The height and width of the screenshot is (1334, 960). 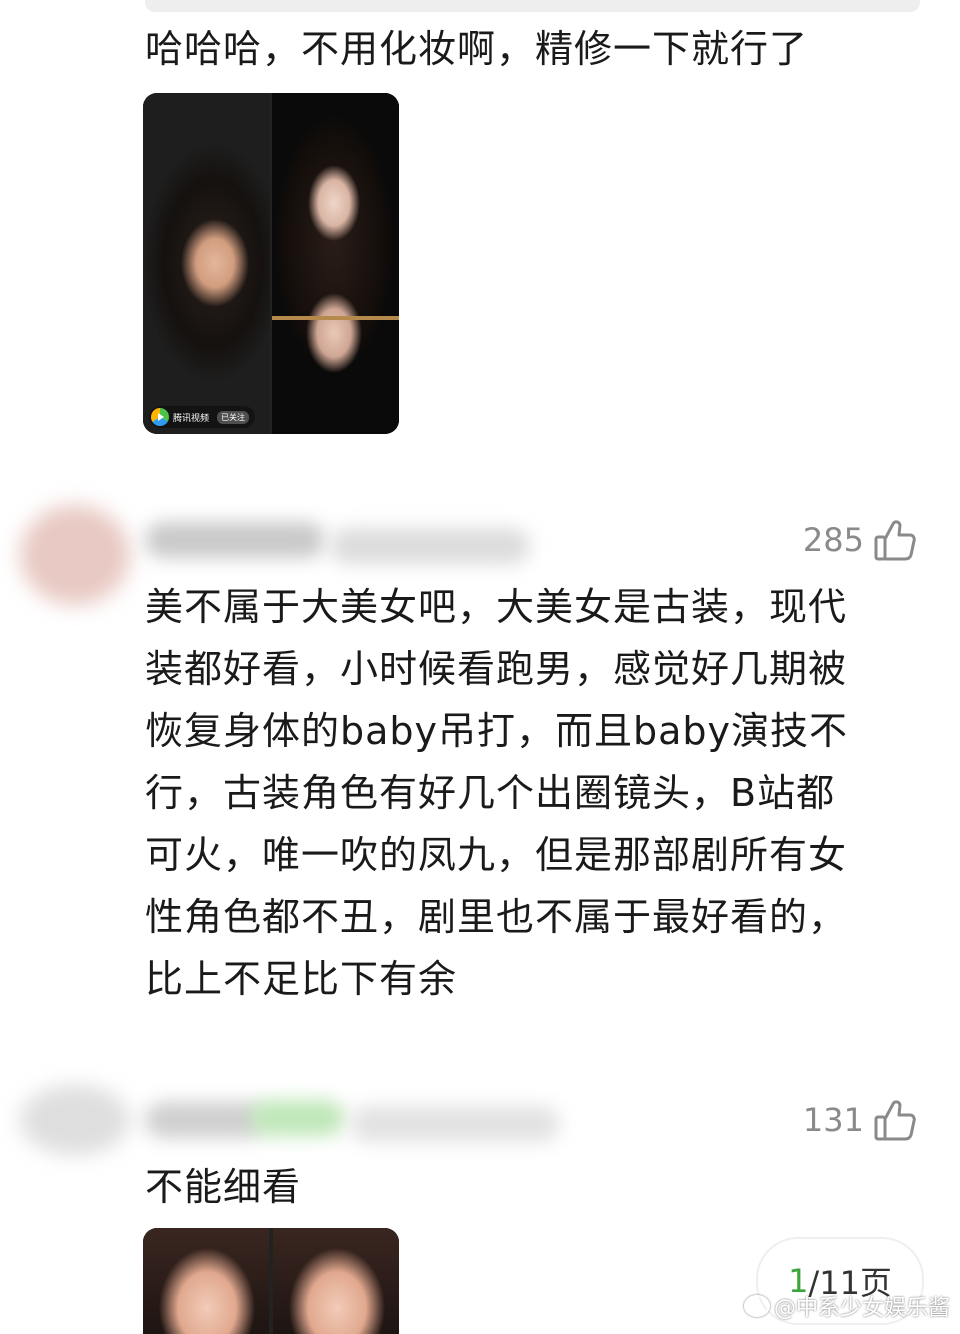 I want to click on user-badge-blurred, so click(x=297, y=1118).